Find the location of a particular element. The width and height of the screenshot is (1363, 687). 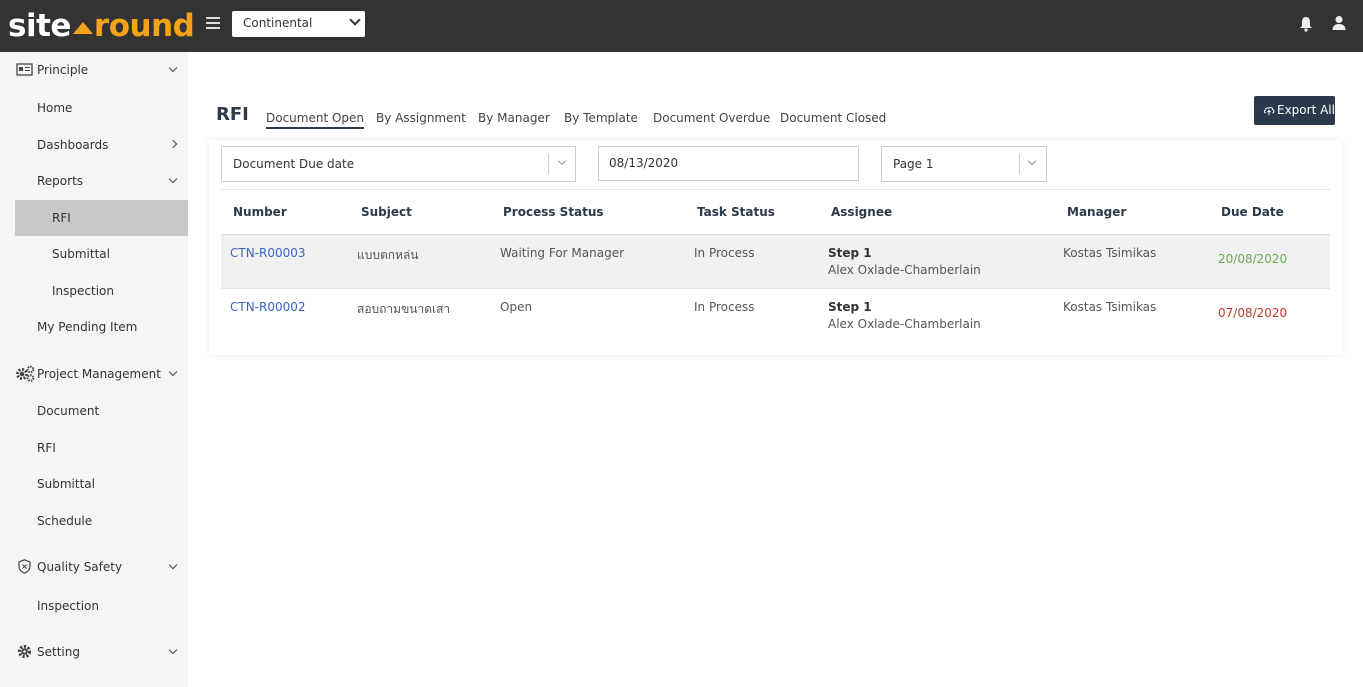

sidebar-item-pm-document: Document is located at coordinates (94, 411).